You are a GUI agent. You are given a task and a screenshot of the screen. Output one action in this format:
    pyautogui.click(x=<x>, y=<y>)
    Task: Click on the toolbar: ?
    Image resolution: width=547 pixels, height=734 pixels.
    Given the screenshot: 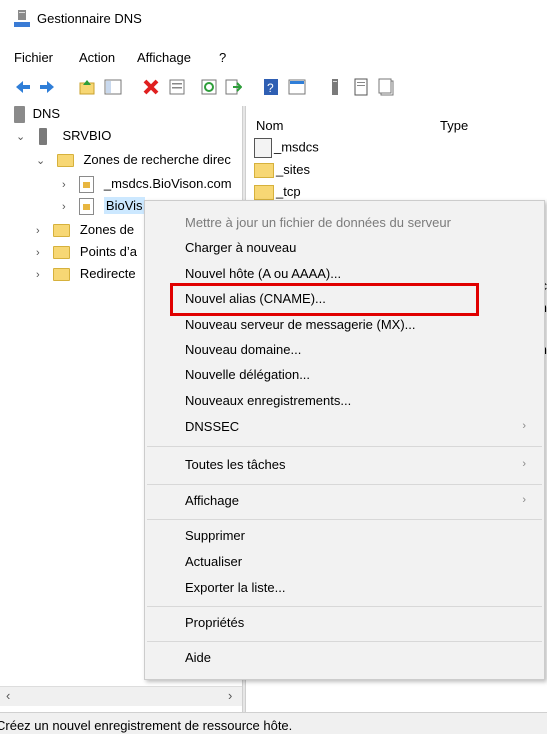 What is the action you would take?
    pyautogui.click(x=273, y=87)
    